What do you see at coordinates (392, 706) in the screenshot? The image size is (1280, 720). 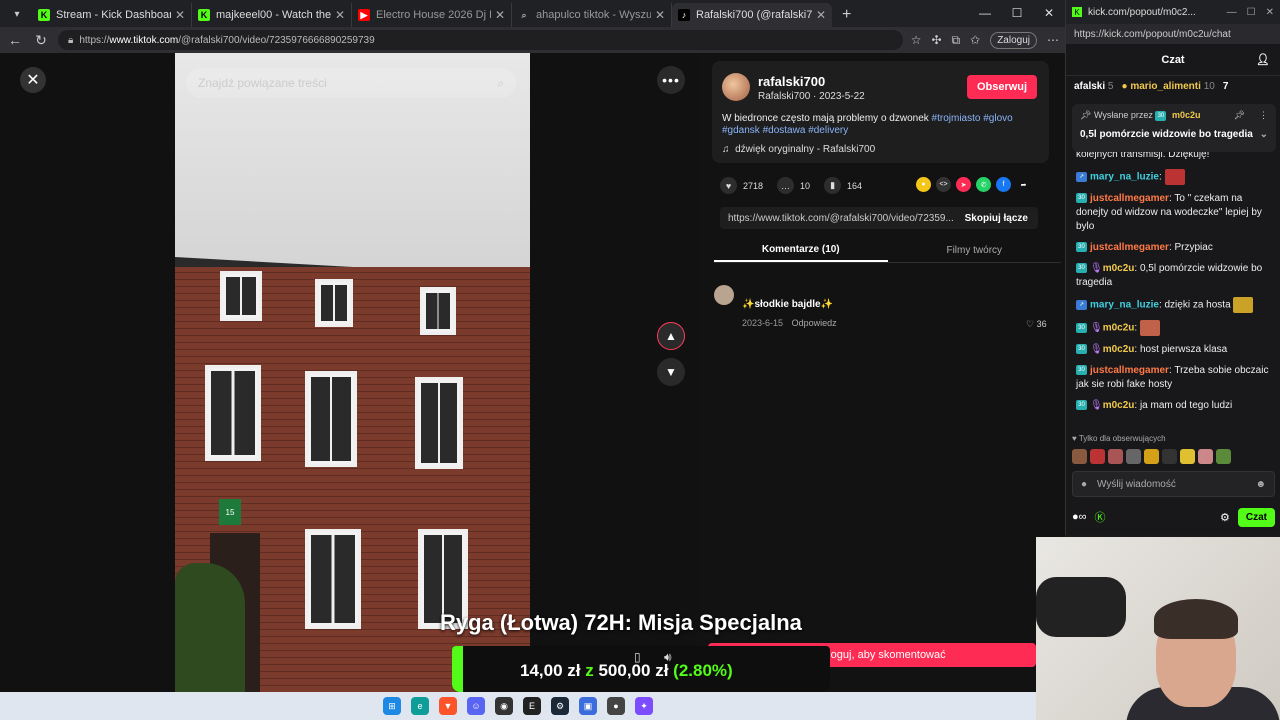 I see `windows-start-icon: ⊞` at bounding box center [392, 706].